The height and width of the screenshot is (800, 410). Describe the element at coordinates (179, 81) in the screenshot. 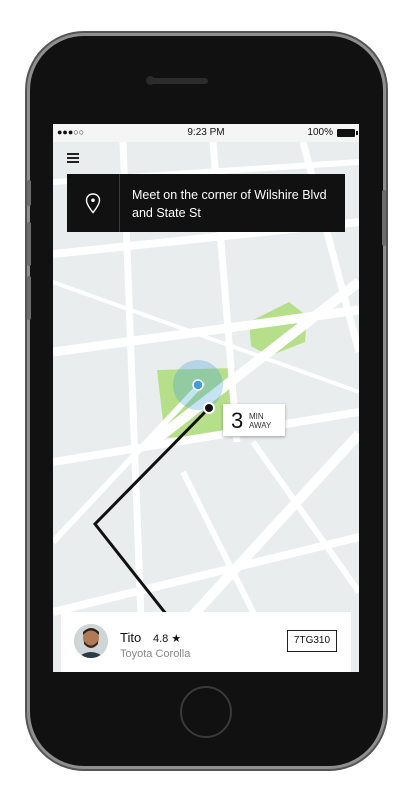

I see `speaker-grille` at that location.